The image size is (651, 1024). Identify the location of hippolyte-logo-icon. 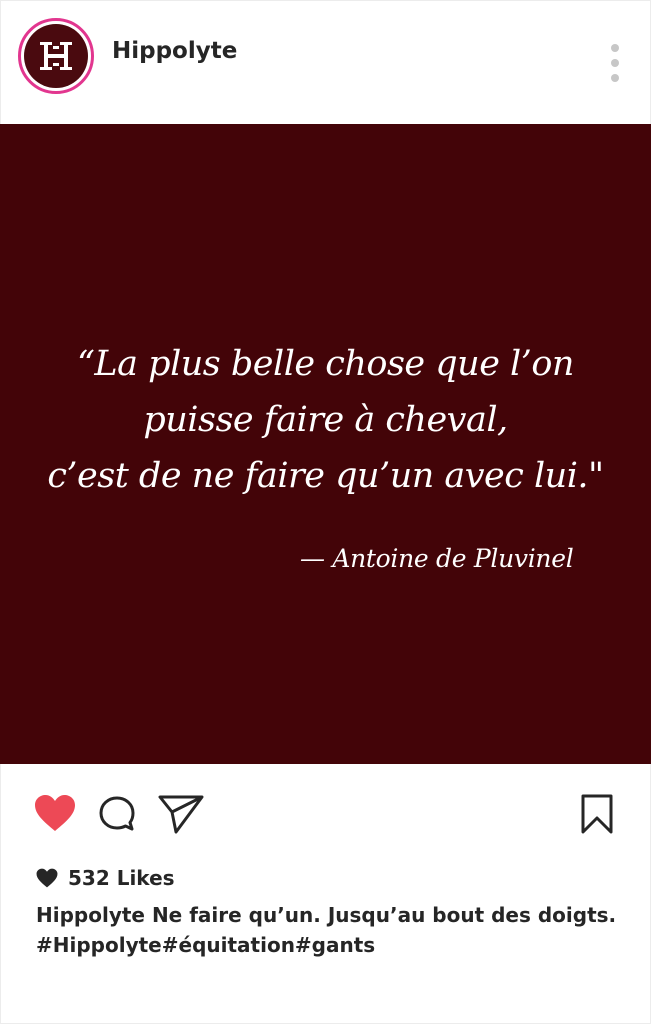
(56, 56).